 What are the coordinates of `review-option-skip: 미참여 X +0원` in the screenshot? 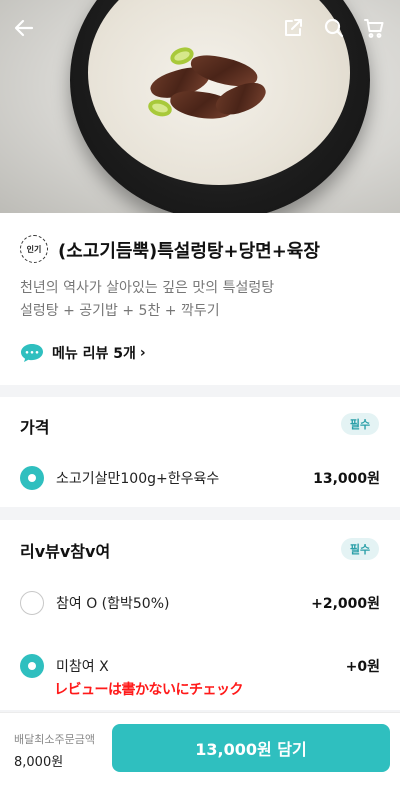 It's located at (200, 666).